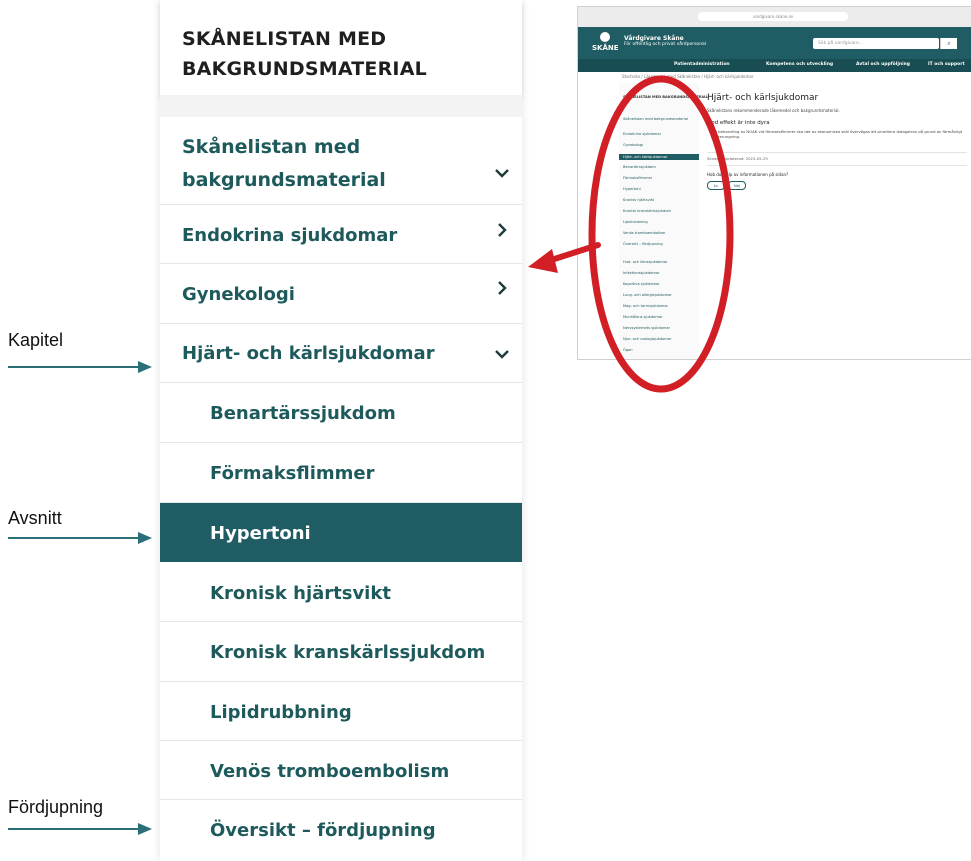 This screenshot has height=861, width=971. Describe the element at coordinates (661, 234) in the screenshot. I see `highlight-ellipse` at that location.